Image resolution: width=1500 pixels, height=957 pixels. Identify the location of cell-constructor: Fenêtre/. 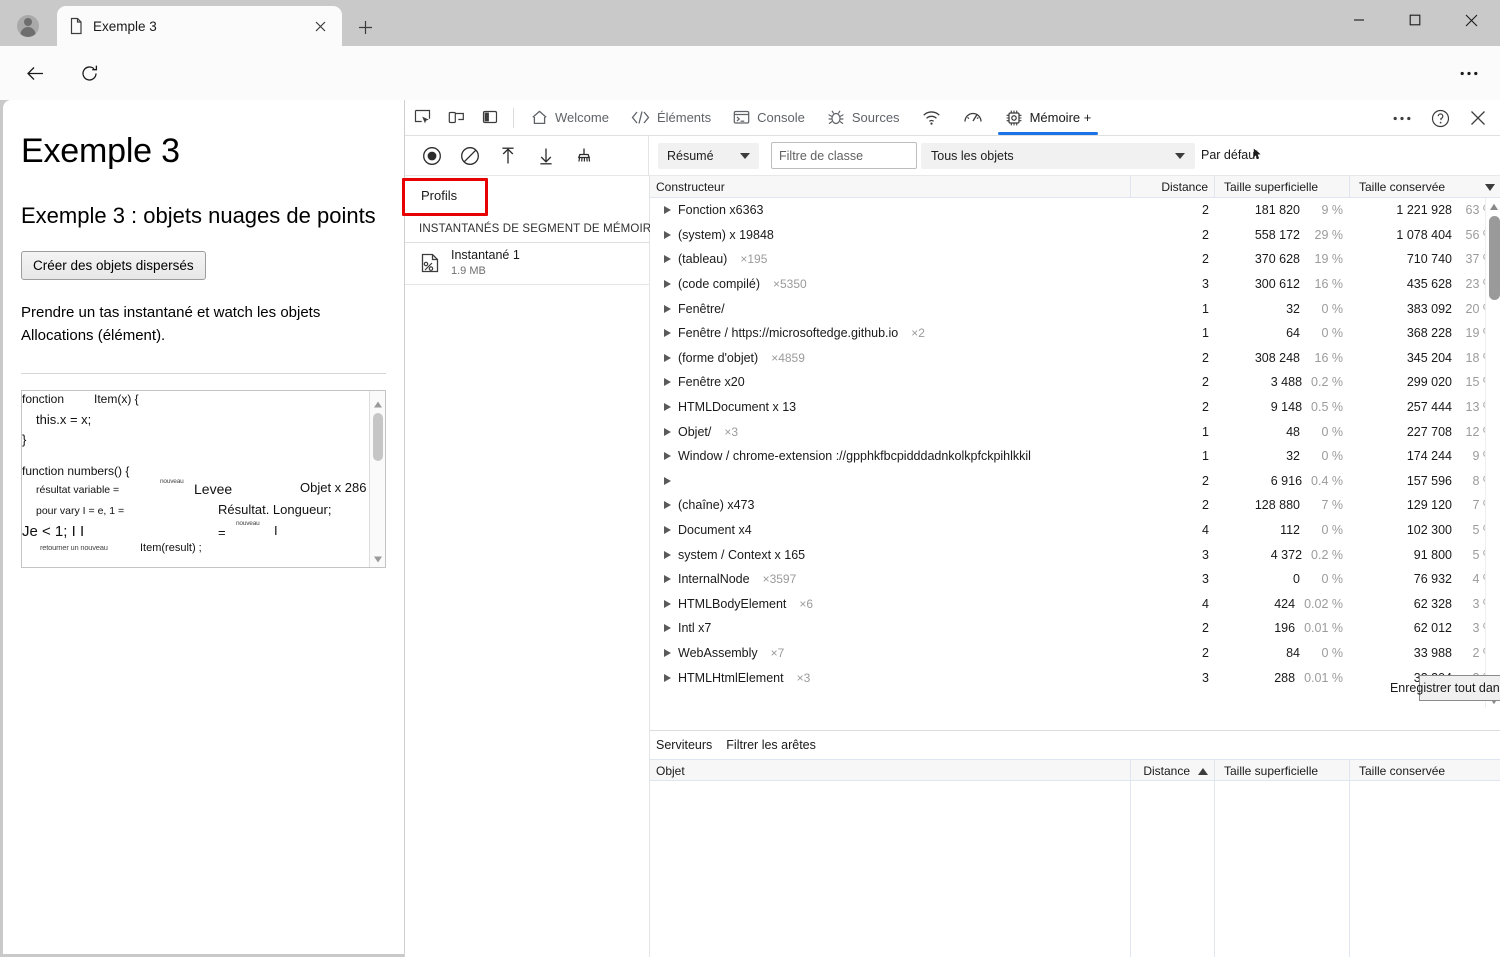
(890, 308).